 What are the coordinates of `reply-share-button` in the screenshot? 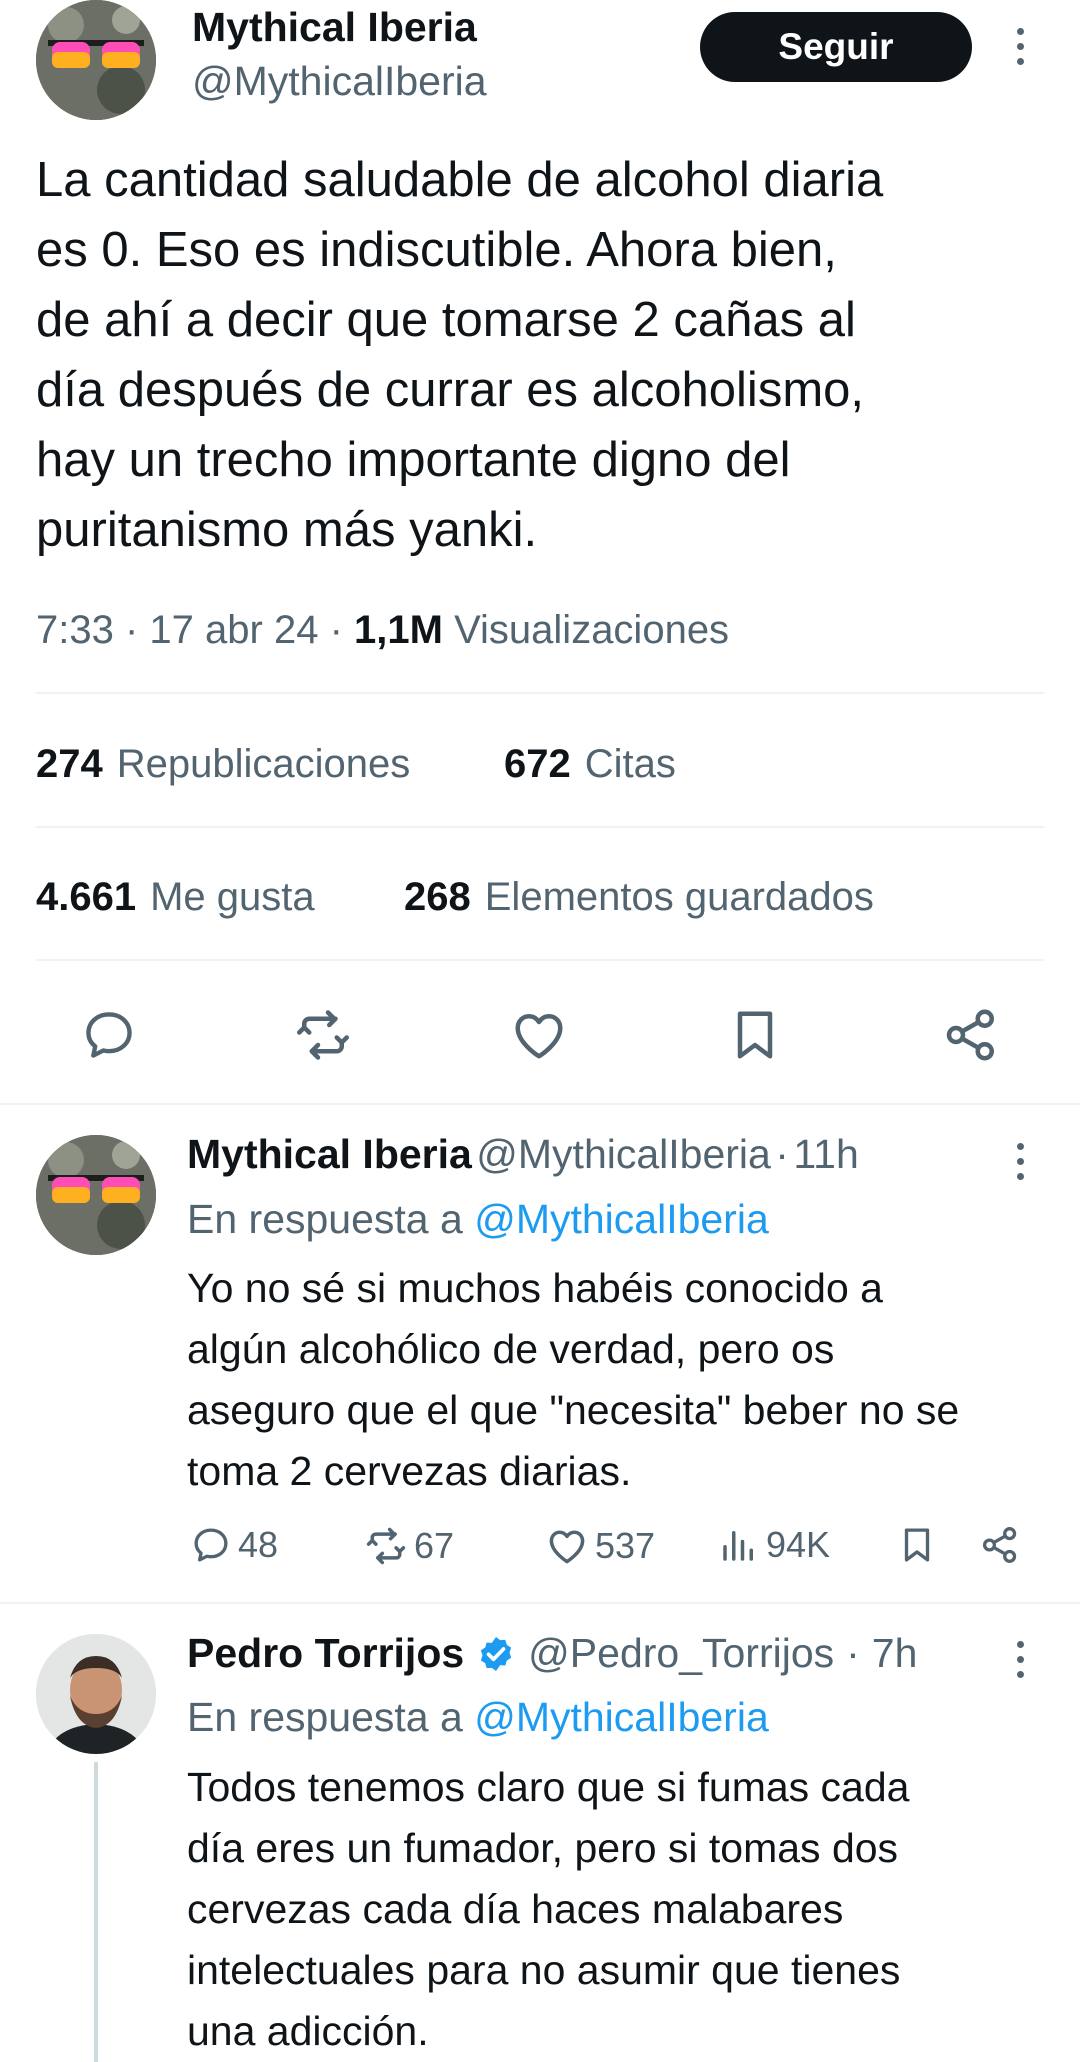 It's located at (1000, 1545).